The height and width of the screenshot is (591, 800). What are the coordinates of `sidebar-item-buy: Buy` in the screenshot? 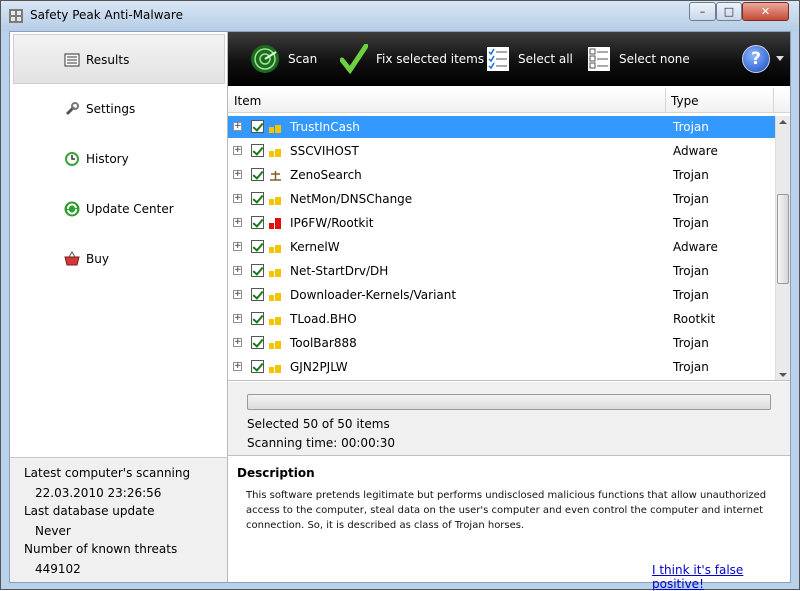 It's located at (119, 259).